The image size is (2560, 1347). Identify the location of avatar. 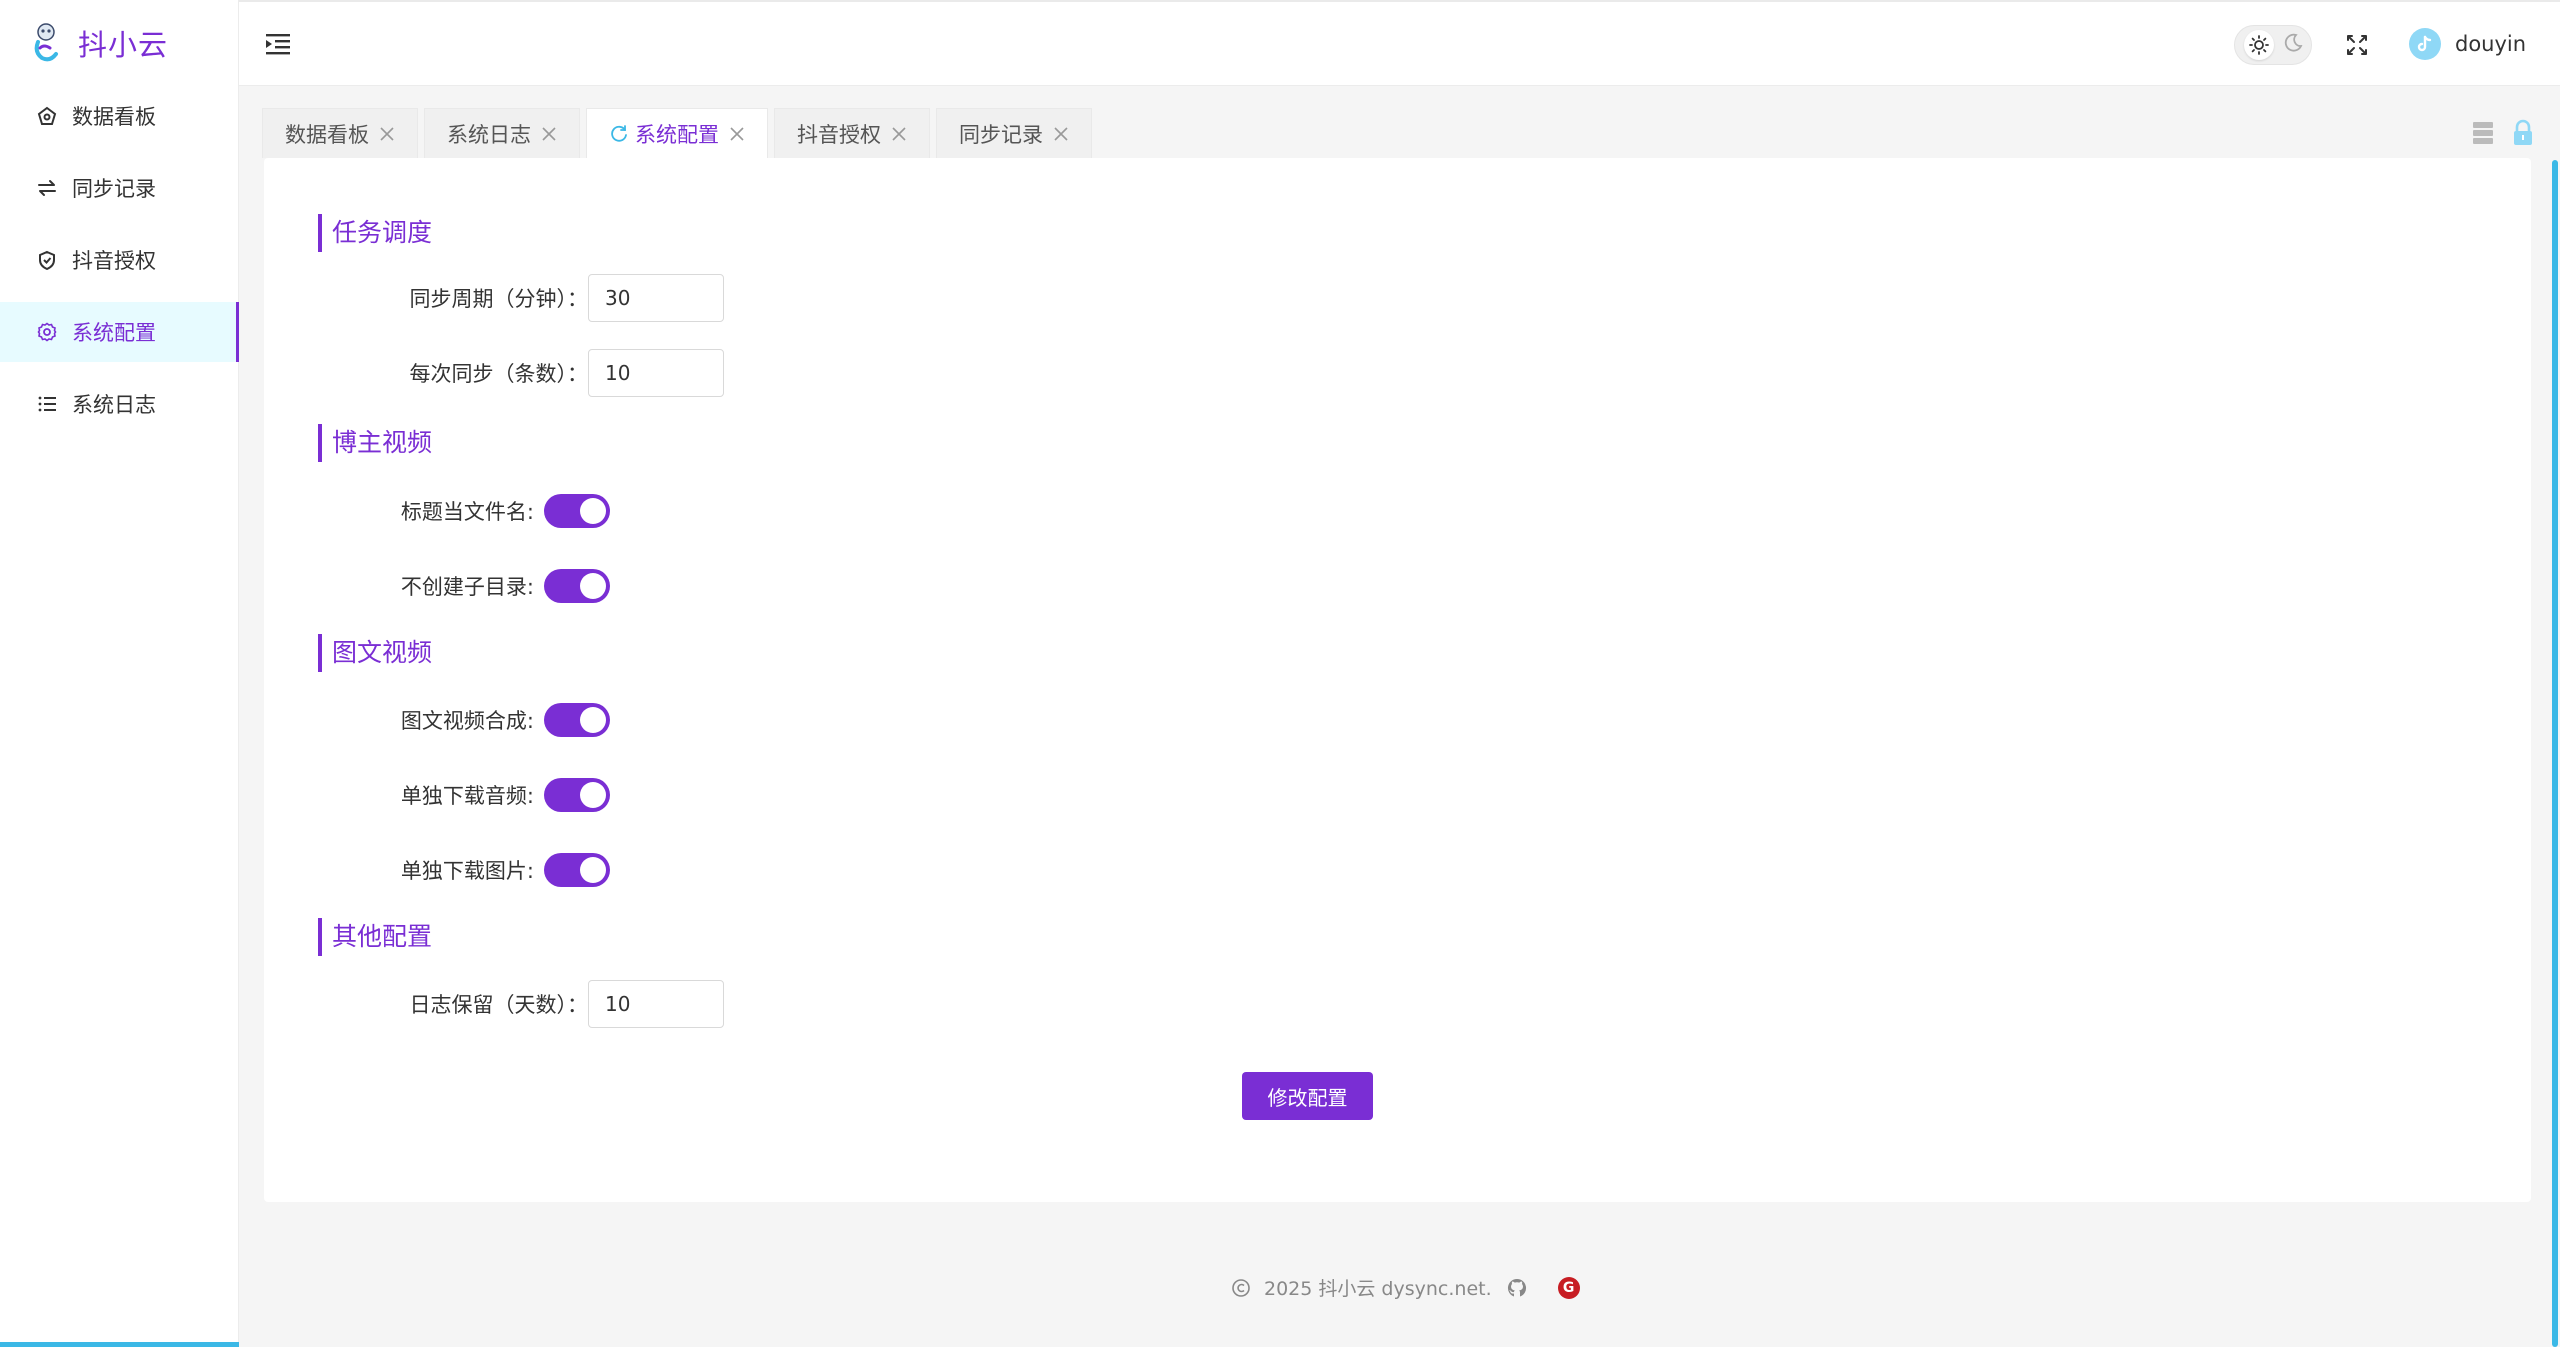
(2425, 44).